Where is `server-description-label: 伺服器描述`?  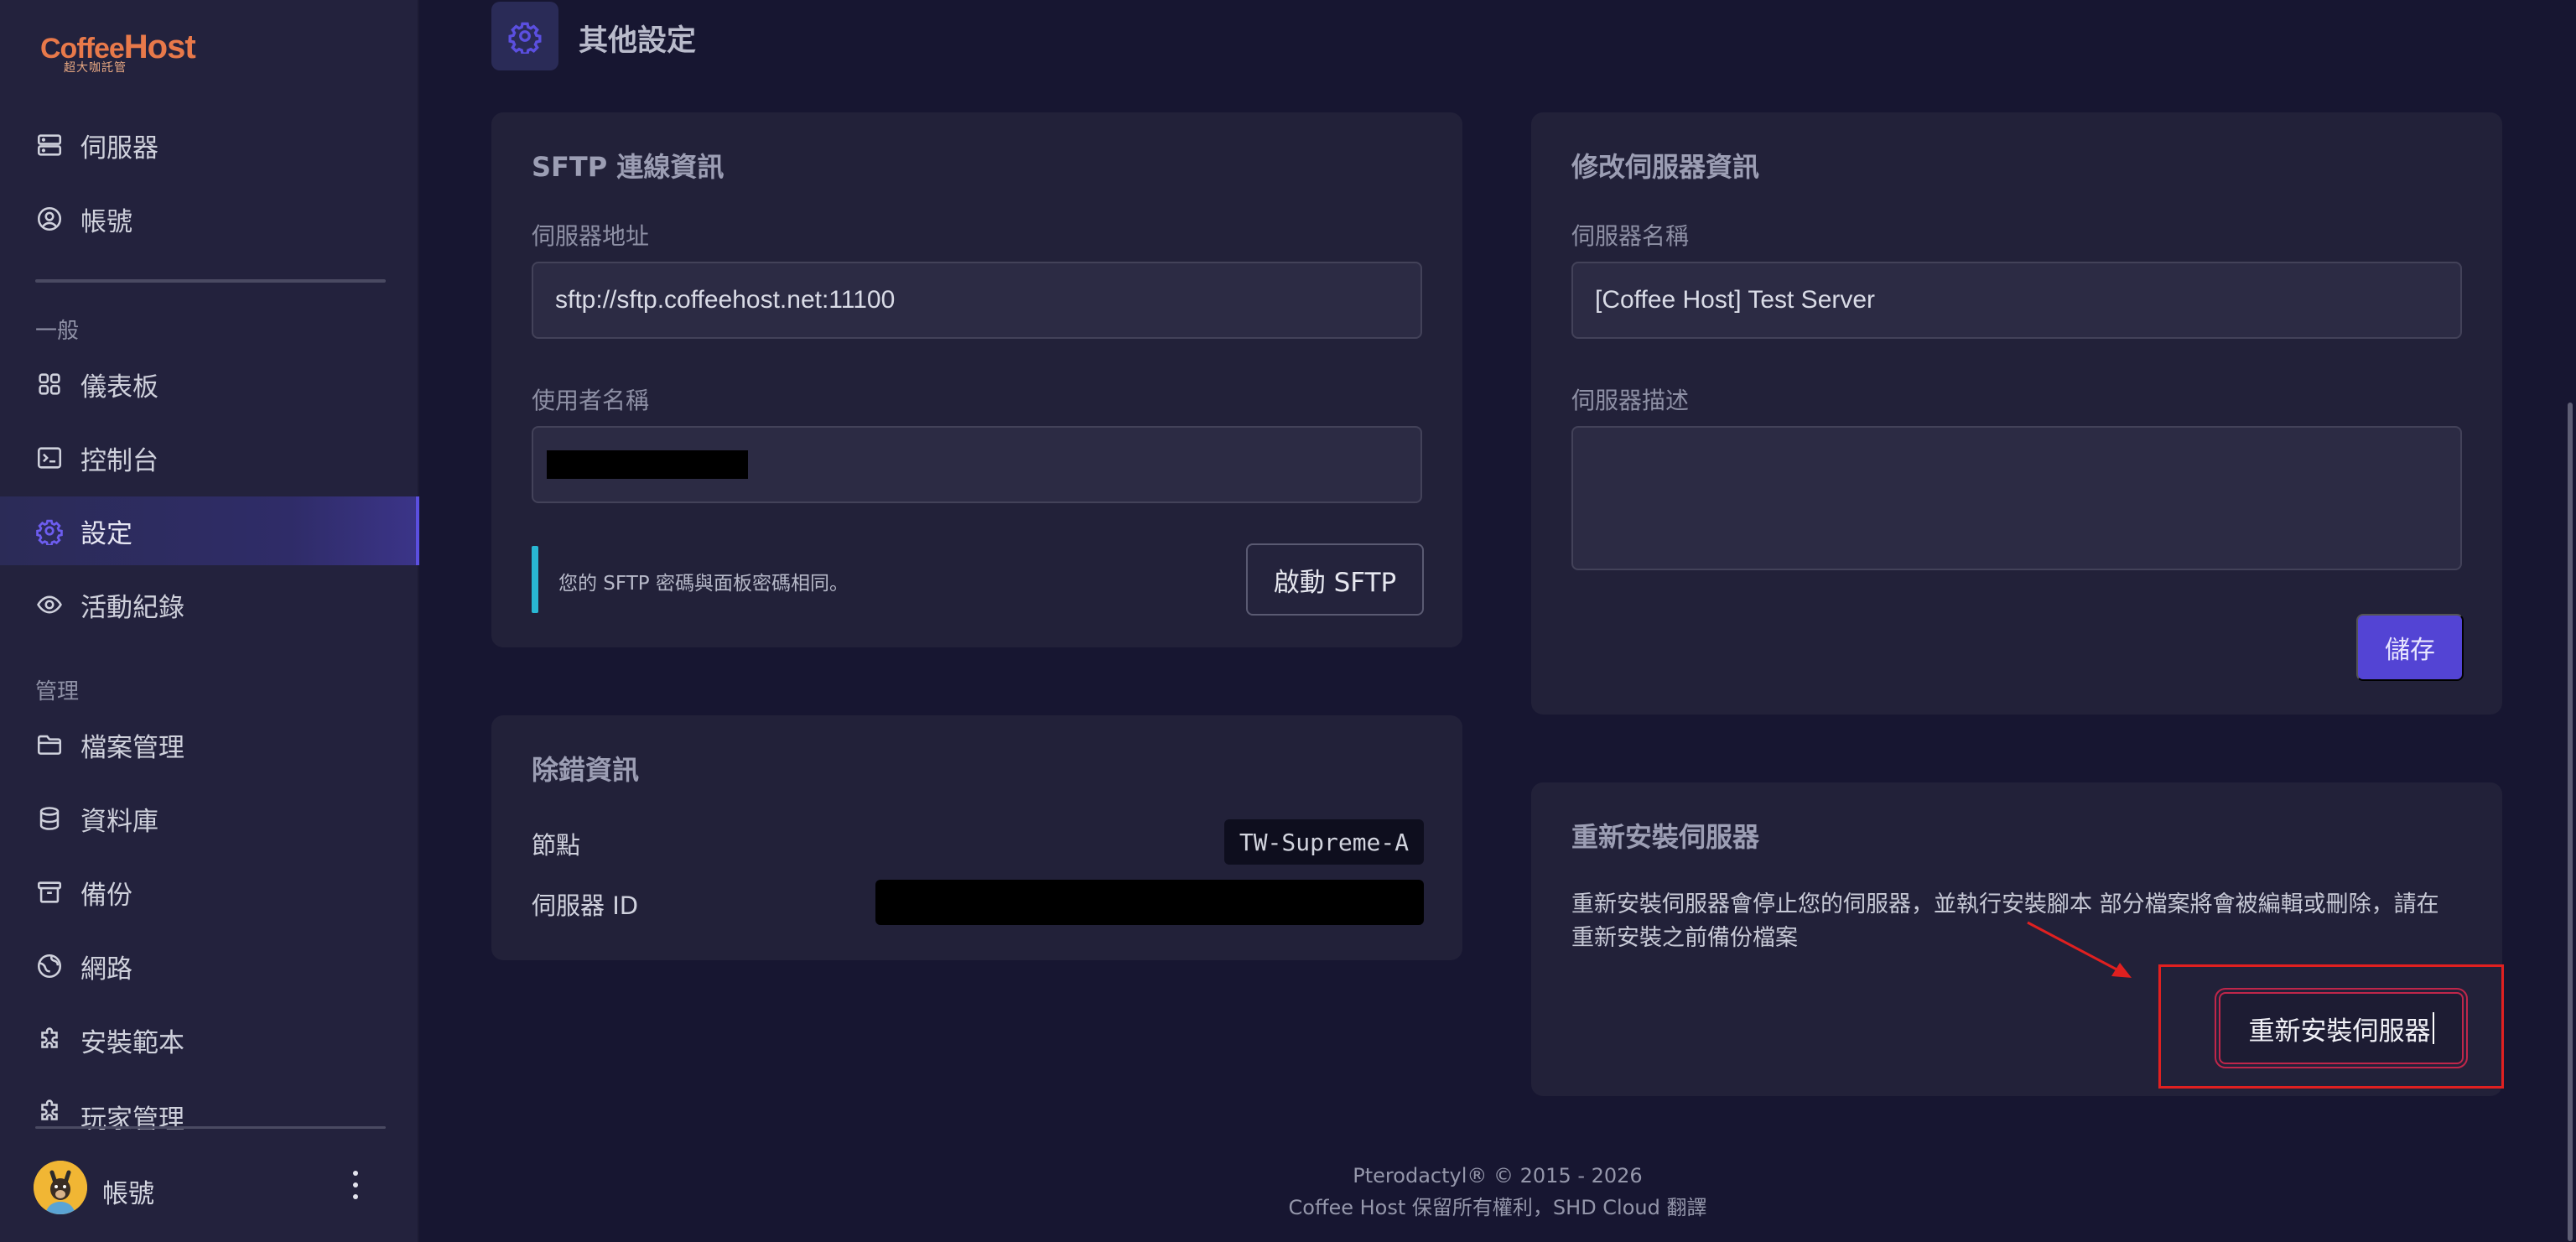 server-description-label: 伺服器描述 is located at coordinates (1630, 400).